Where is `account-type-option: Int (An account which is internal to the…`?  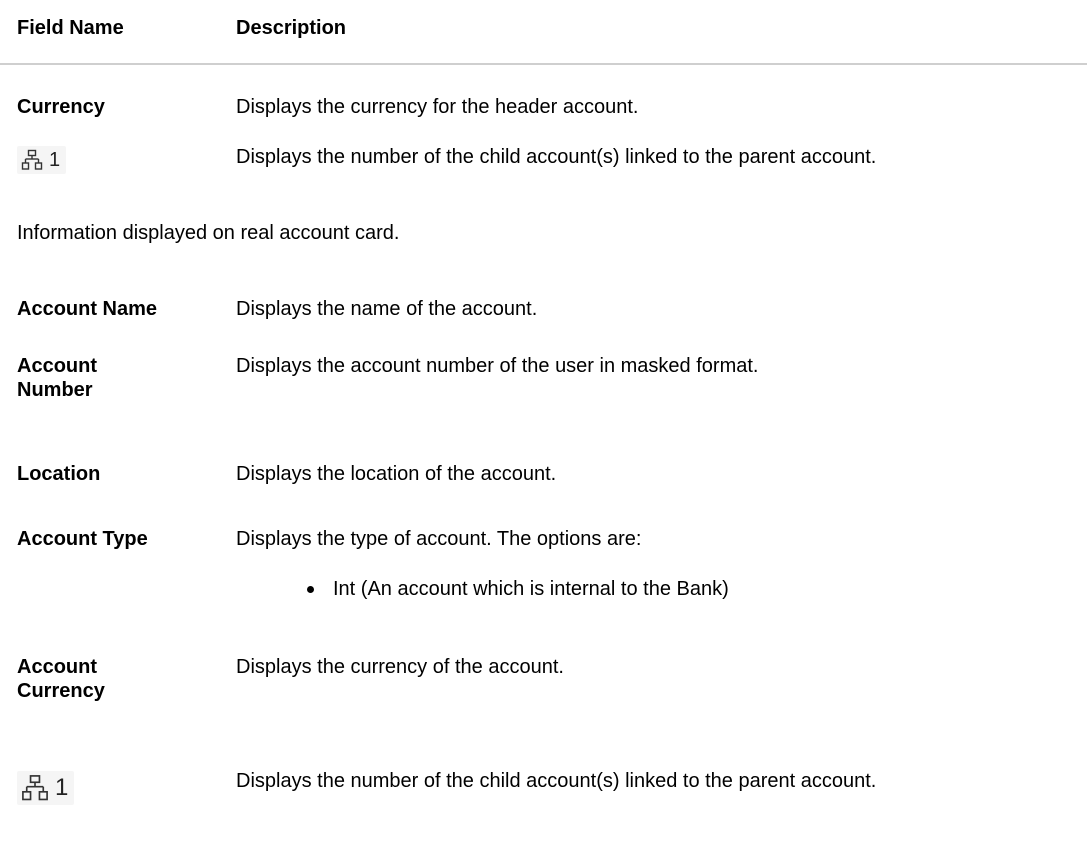 account-type-option: Int (An account which is internal to the… is located at coordinates (531, 589).